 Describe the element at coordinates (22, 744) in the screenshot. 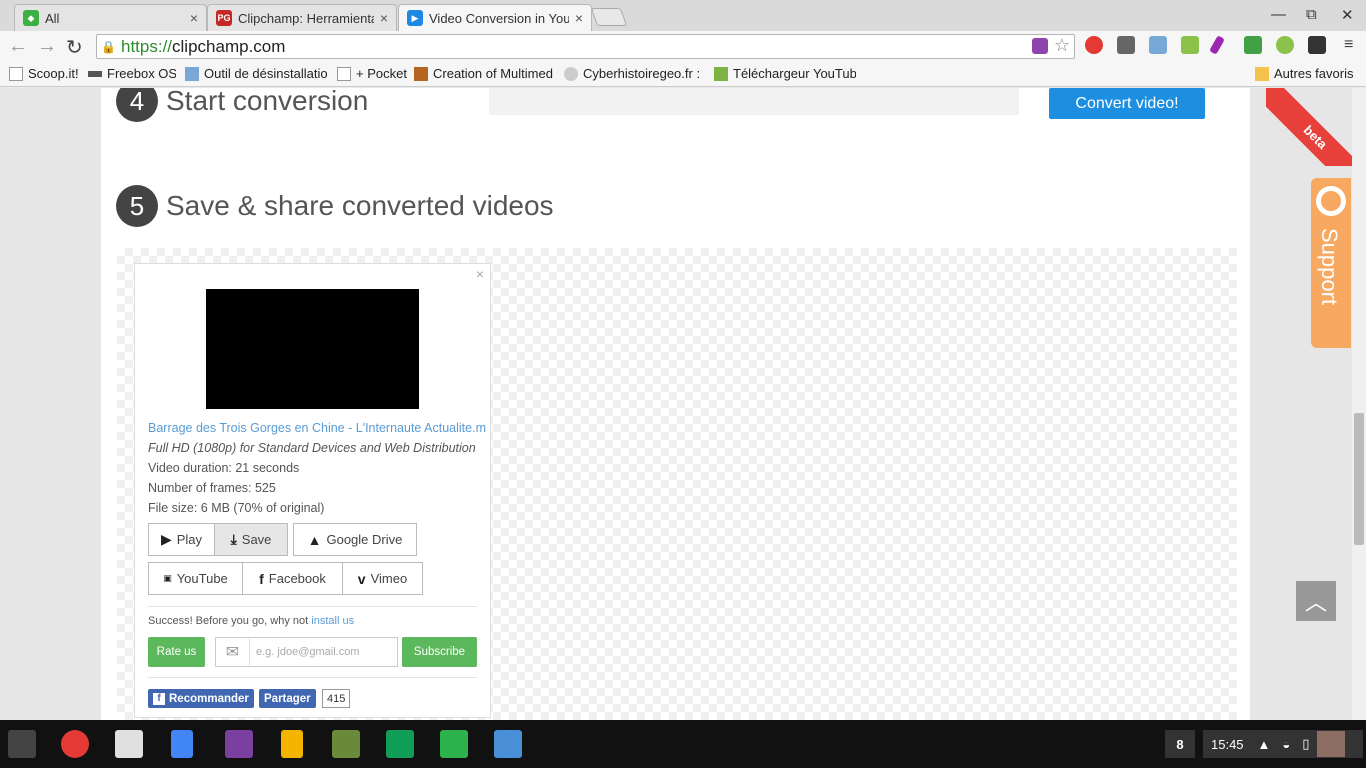

I see `app-launcher-icon` at that location.